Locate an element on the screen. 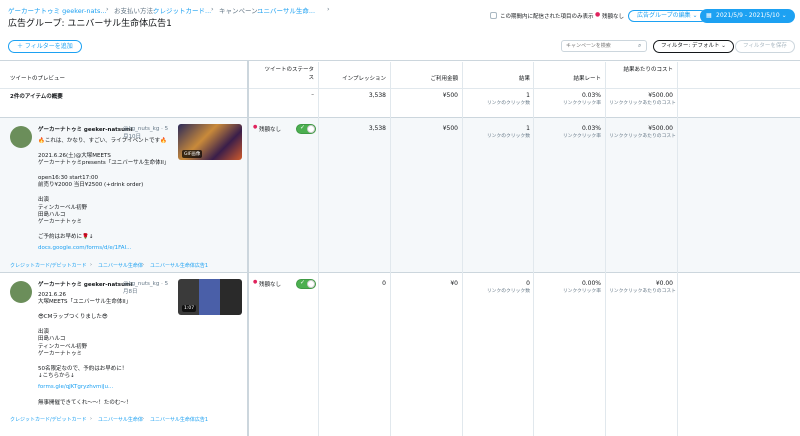 The image size is (800, 436). summary-rate: 0.03% is located at coordinates (591, 95).